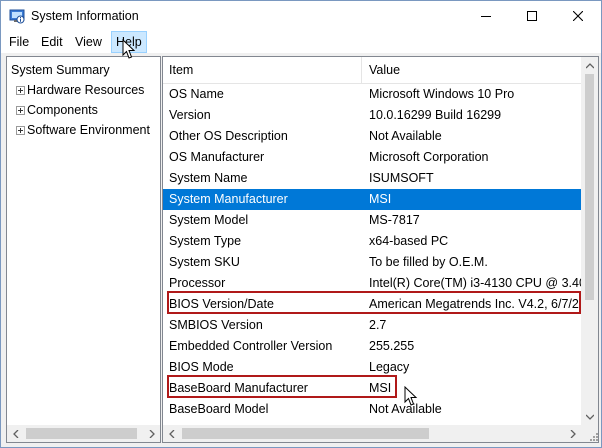  I want to click on menu-edit: Edit, so click(52, 42).